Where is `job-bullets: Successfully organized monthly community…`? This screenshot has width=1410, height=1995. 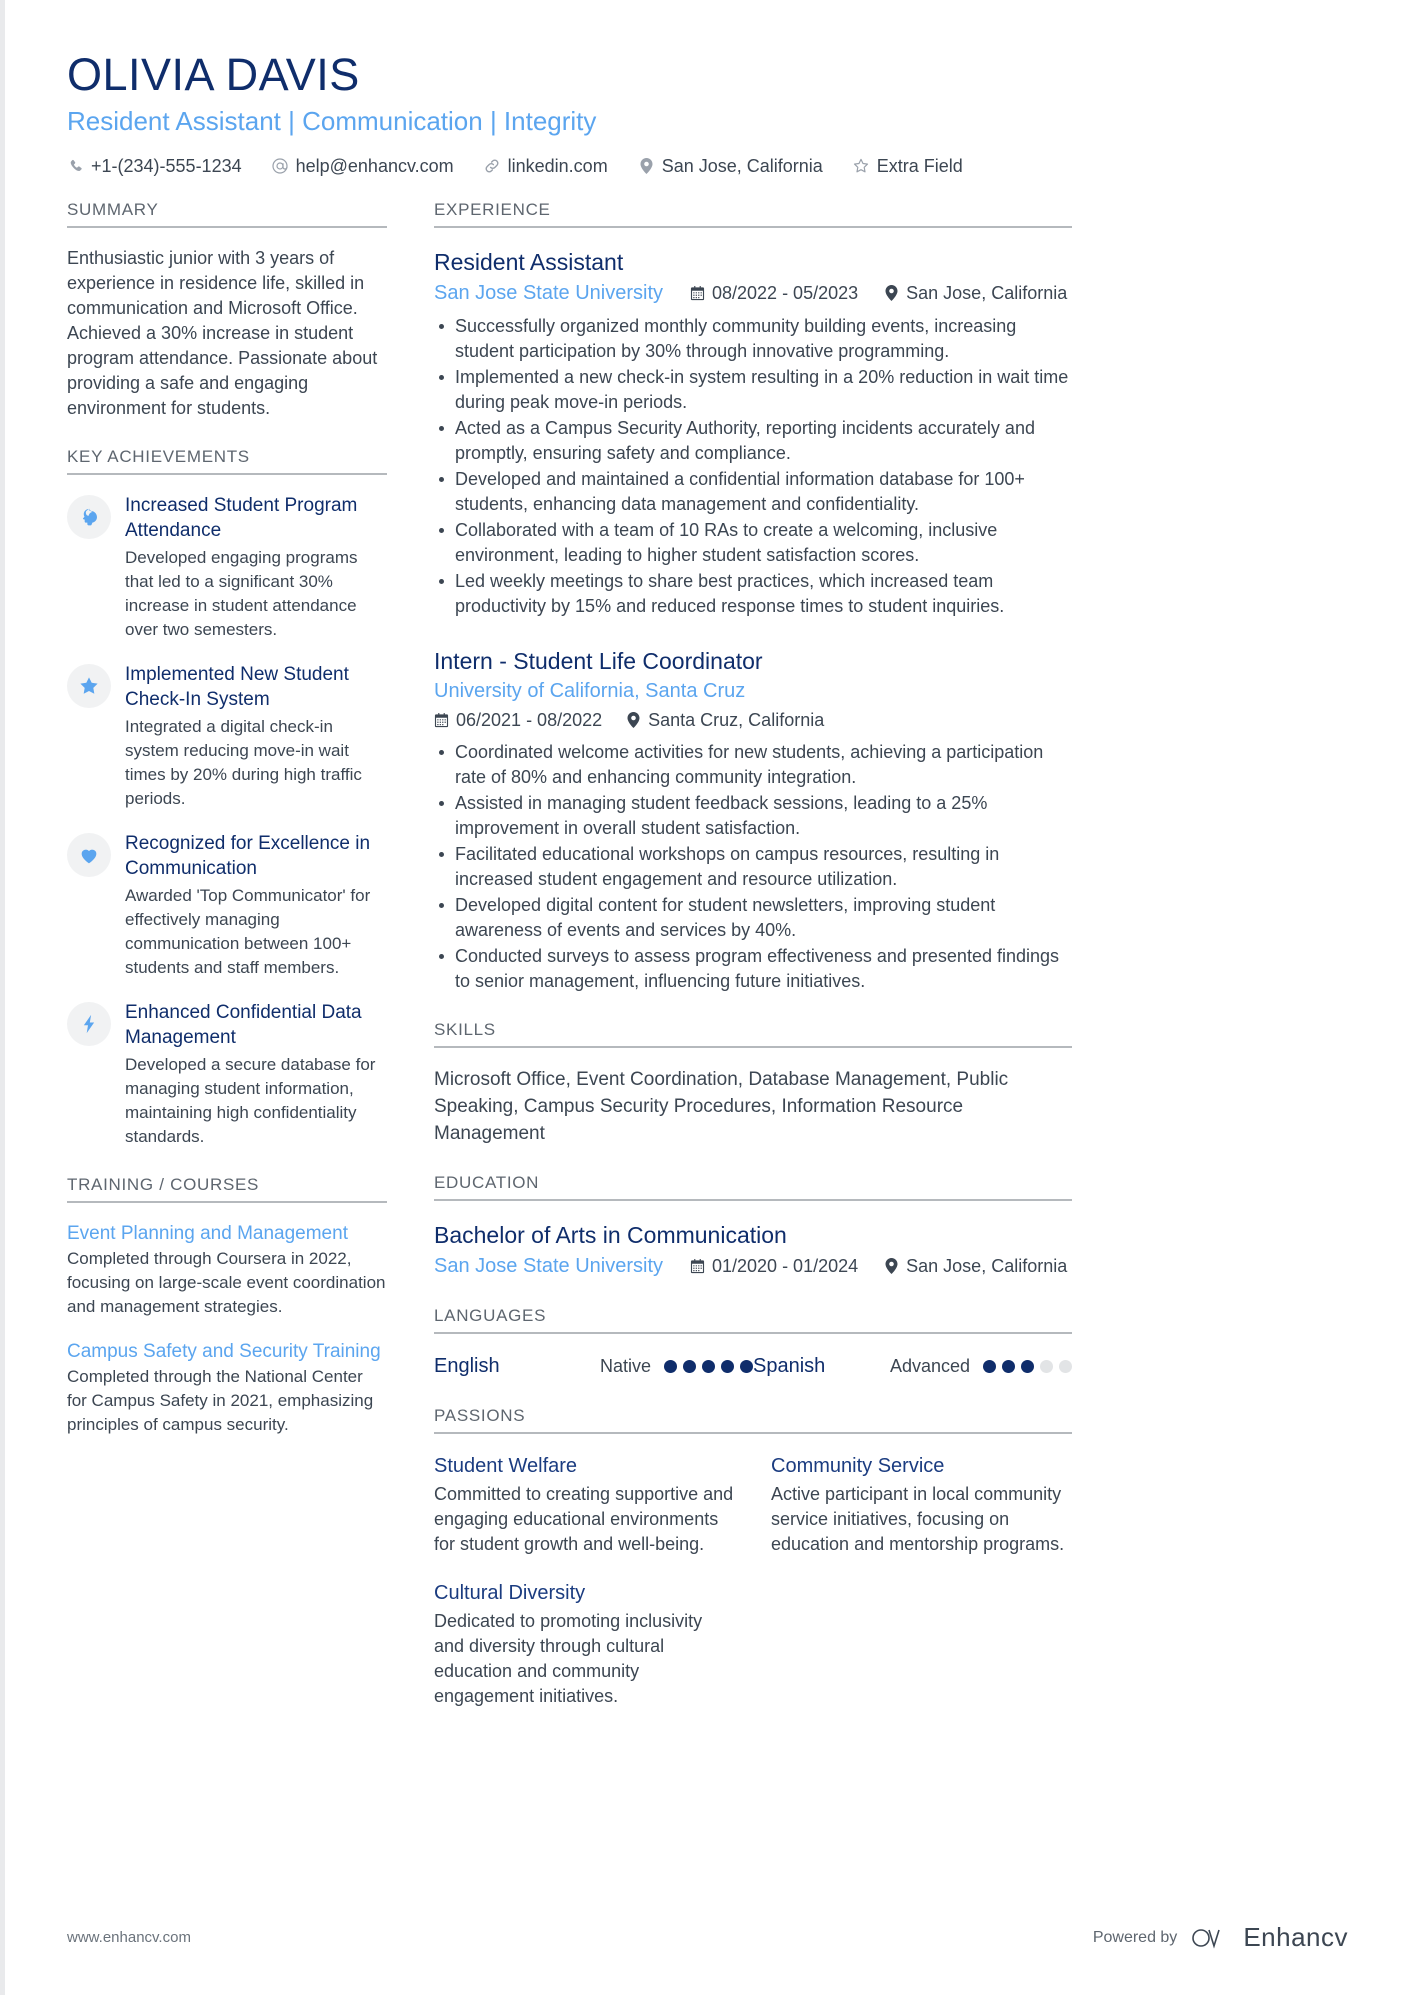 job-bullets: Successfully organized monthly community… is located at coordinates (753, 466).